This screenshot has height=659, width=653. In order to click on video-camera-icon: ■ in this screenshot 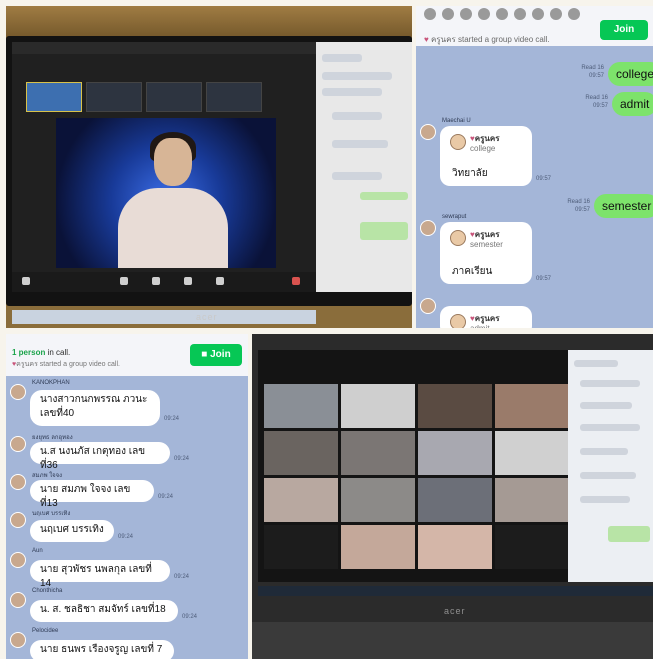, I will do `click(206, 354)`.